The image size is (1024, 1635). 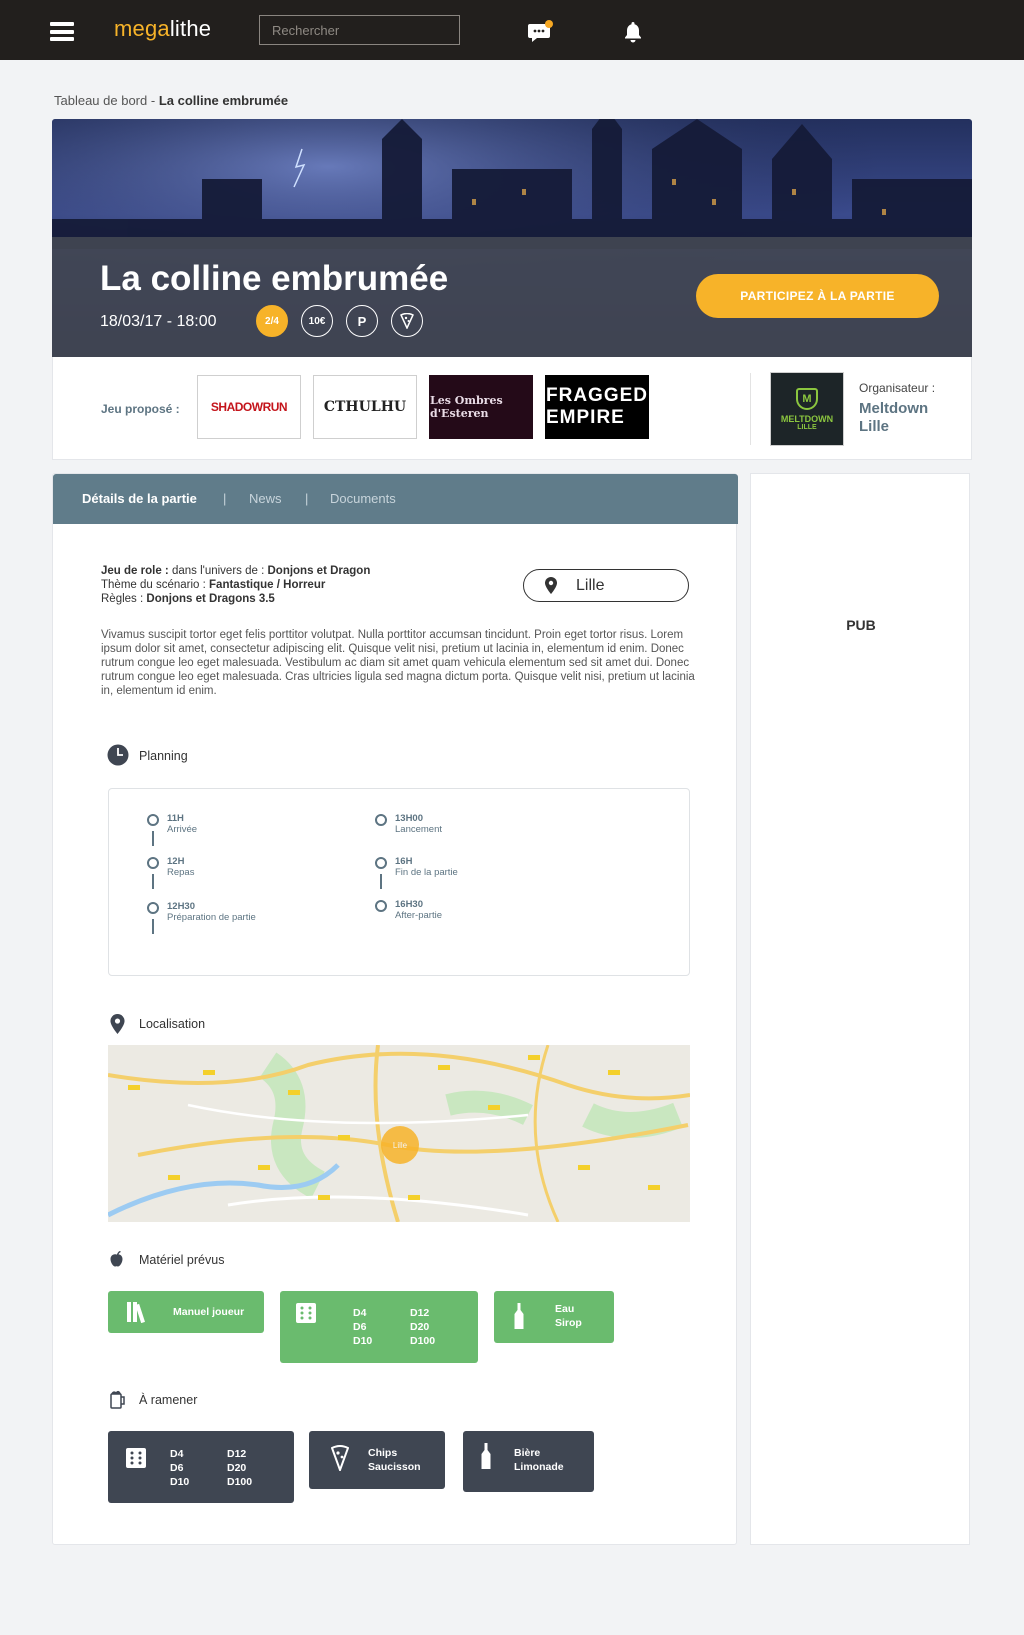 I want to click on timeline-label: Repas, so click(x=181, y=872).